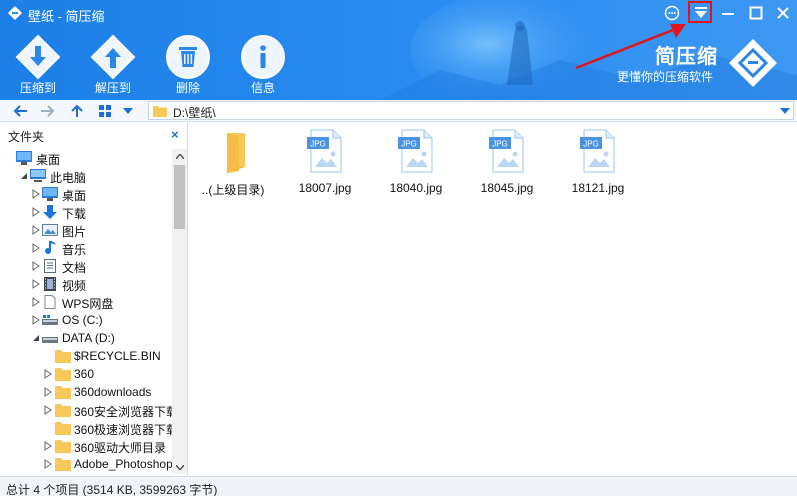  I want to click on sidebar-close-button: ×, so click(175, 134).